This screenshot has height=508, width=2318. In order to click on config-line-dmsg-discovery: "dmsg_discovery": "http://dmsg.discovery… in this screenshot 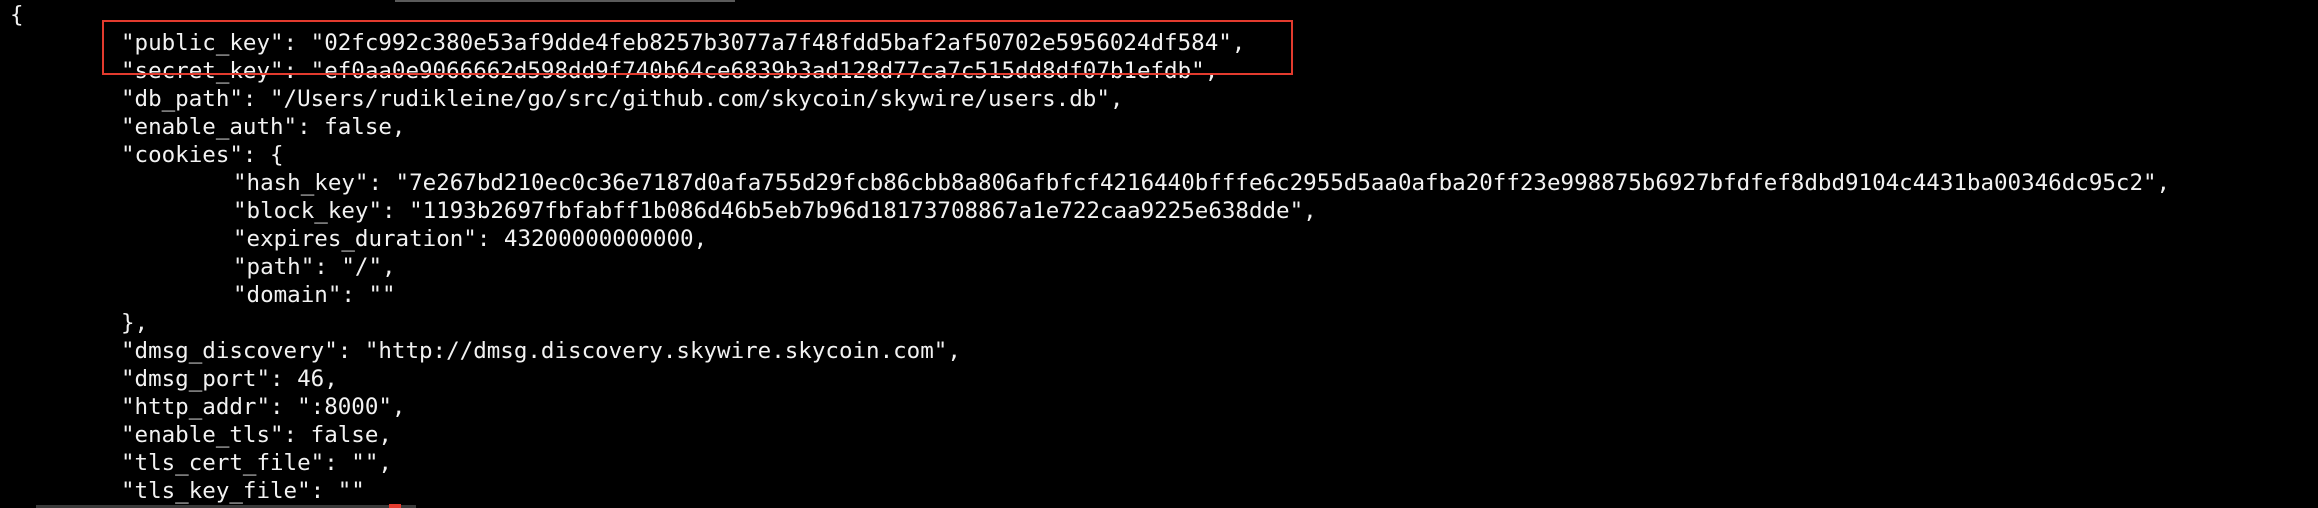, I will do `click(541, 351)`.